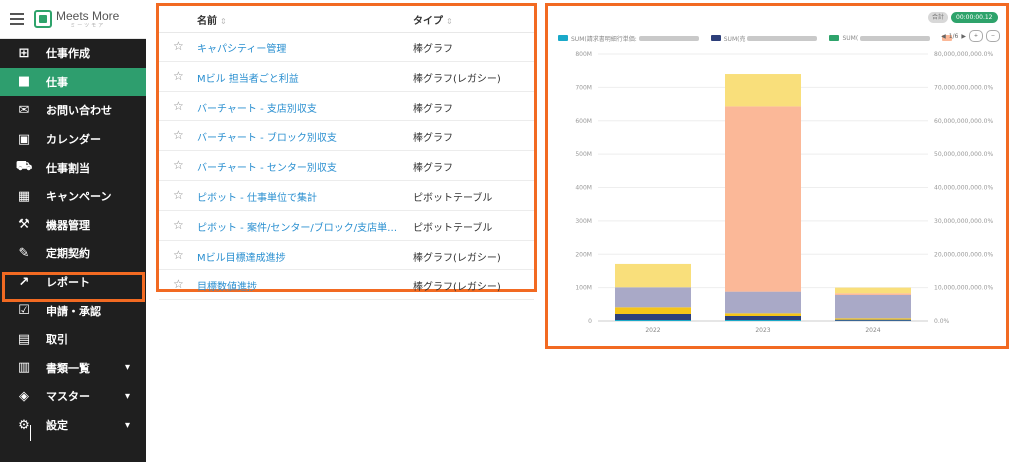 This screenshot has height=462, width=1013. What do you see at coordinates (57, 82) in the screenshot?
I see `sidebar-item-label: 仕事` at bounding box center [57, 82].